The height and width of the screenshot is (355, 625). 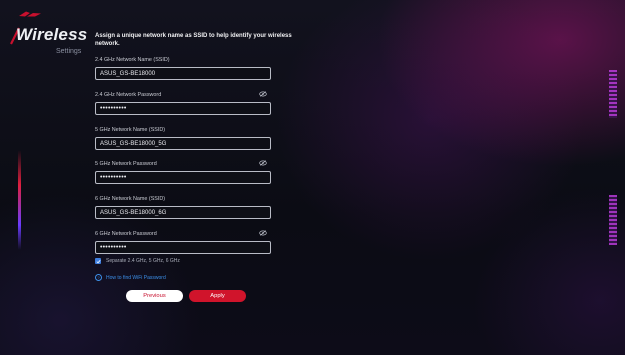 What do you see at coordinates (126, 234) in the screenshot?
I see `password-6-label: 6 GHz Network Password` at bounding box center [126, 234].